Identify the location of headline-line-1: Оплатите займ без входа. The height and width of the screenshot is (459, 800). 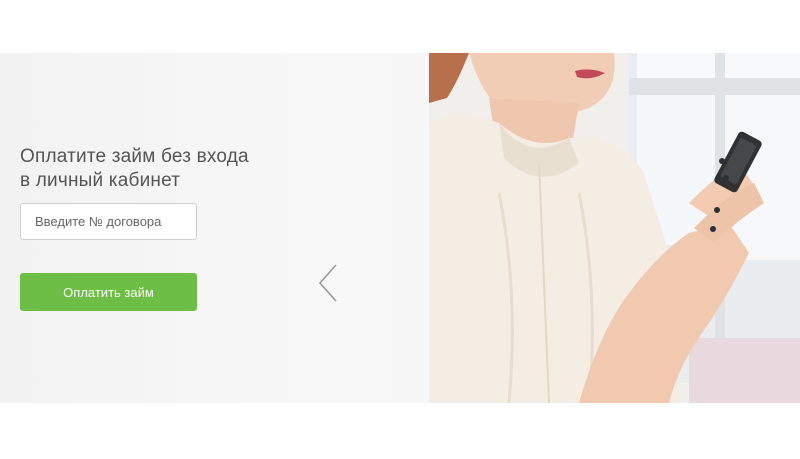
(134, 156).